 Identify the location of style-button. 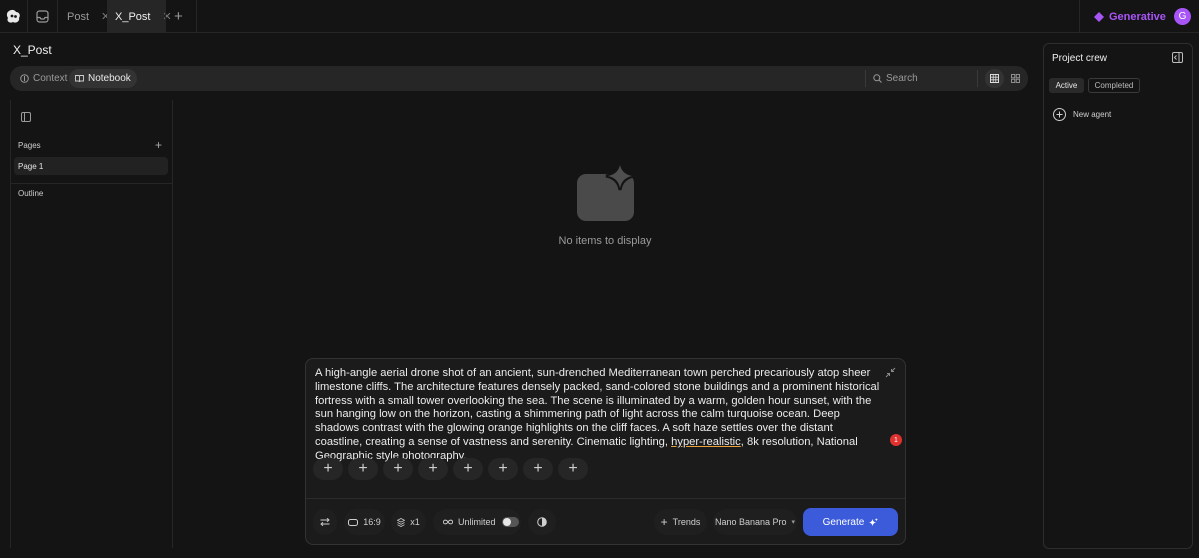
(542, 522).